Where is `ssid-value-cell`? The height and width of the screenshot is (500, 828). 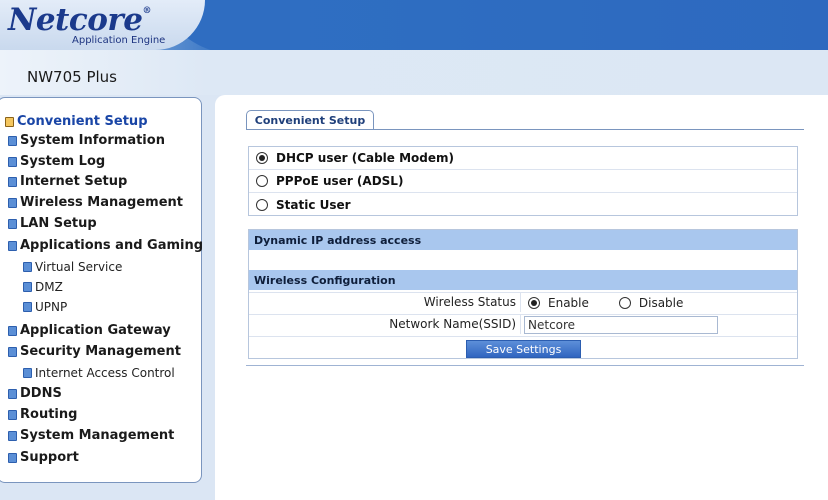
ssid-value-cell is located at coordinates (620, 324).